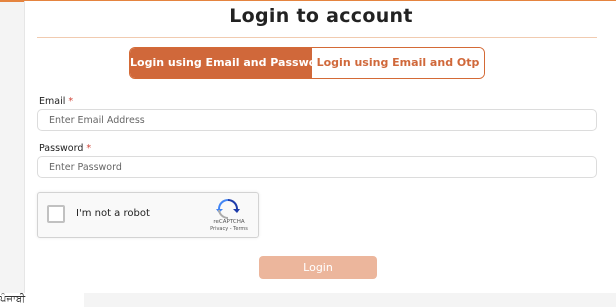 The width and height of the screenshot is (616, 307). Describe the element at coordinates (317, 37) in the screenshot. I see `title-divider` at that location.